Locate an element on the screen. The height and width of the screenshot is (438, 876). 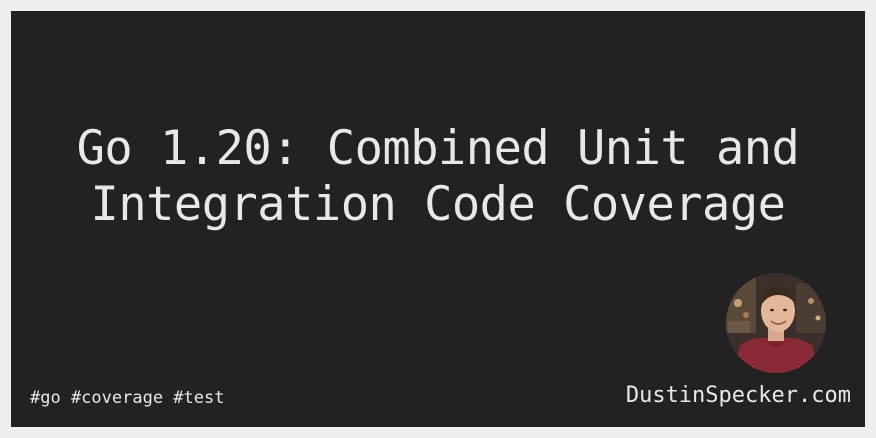
avatar-portrait-icon is located at coordinates (776, 323).